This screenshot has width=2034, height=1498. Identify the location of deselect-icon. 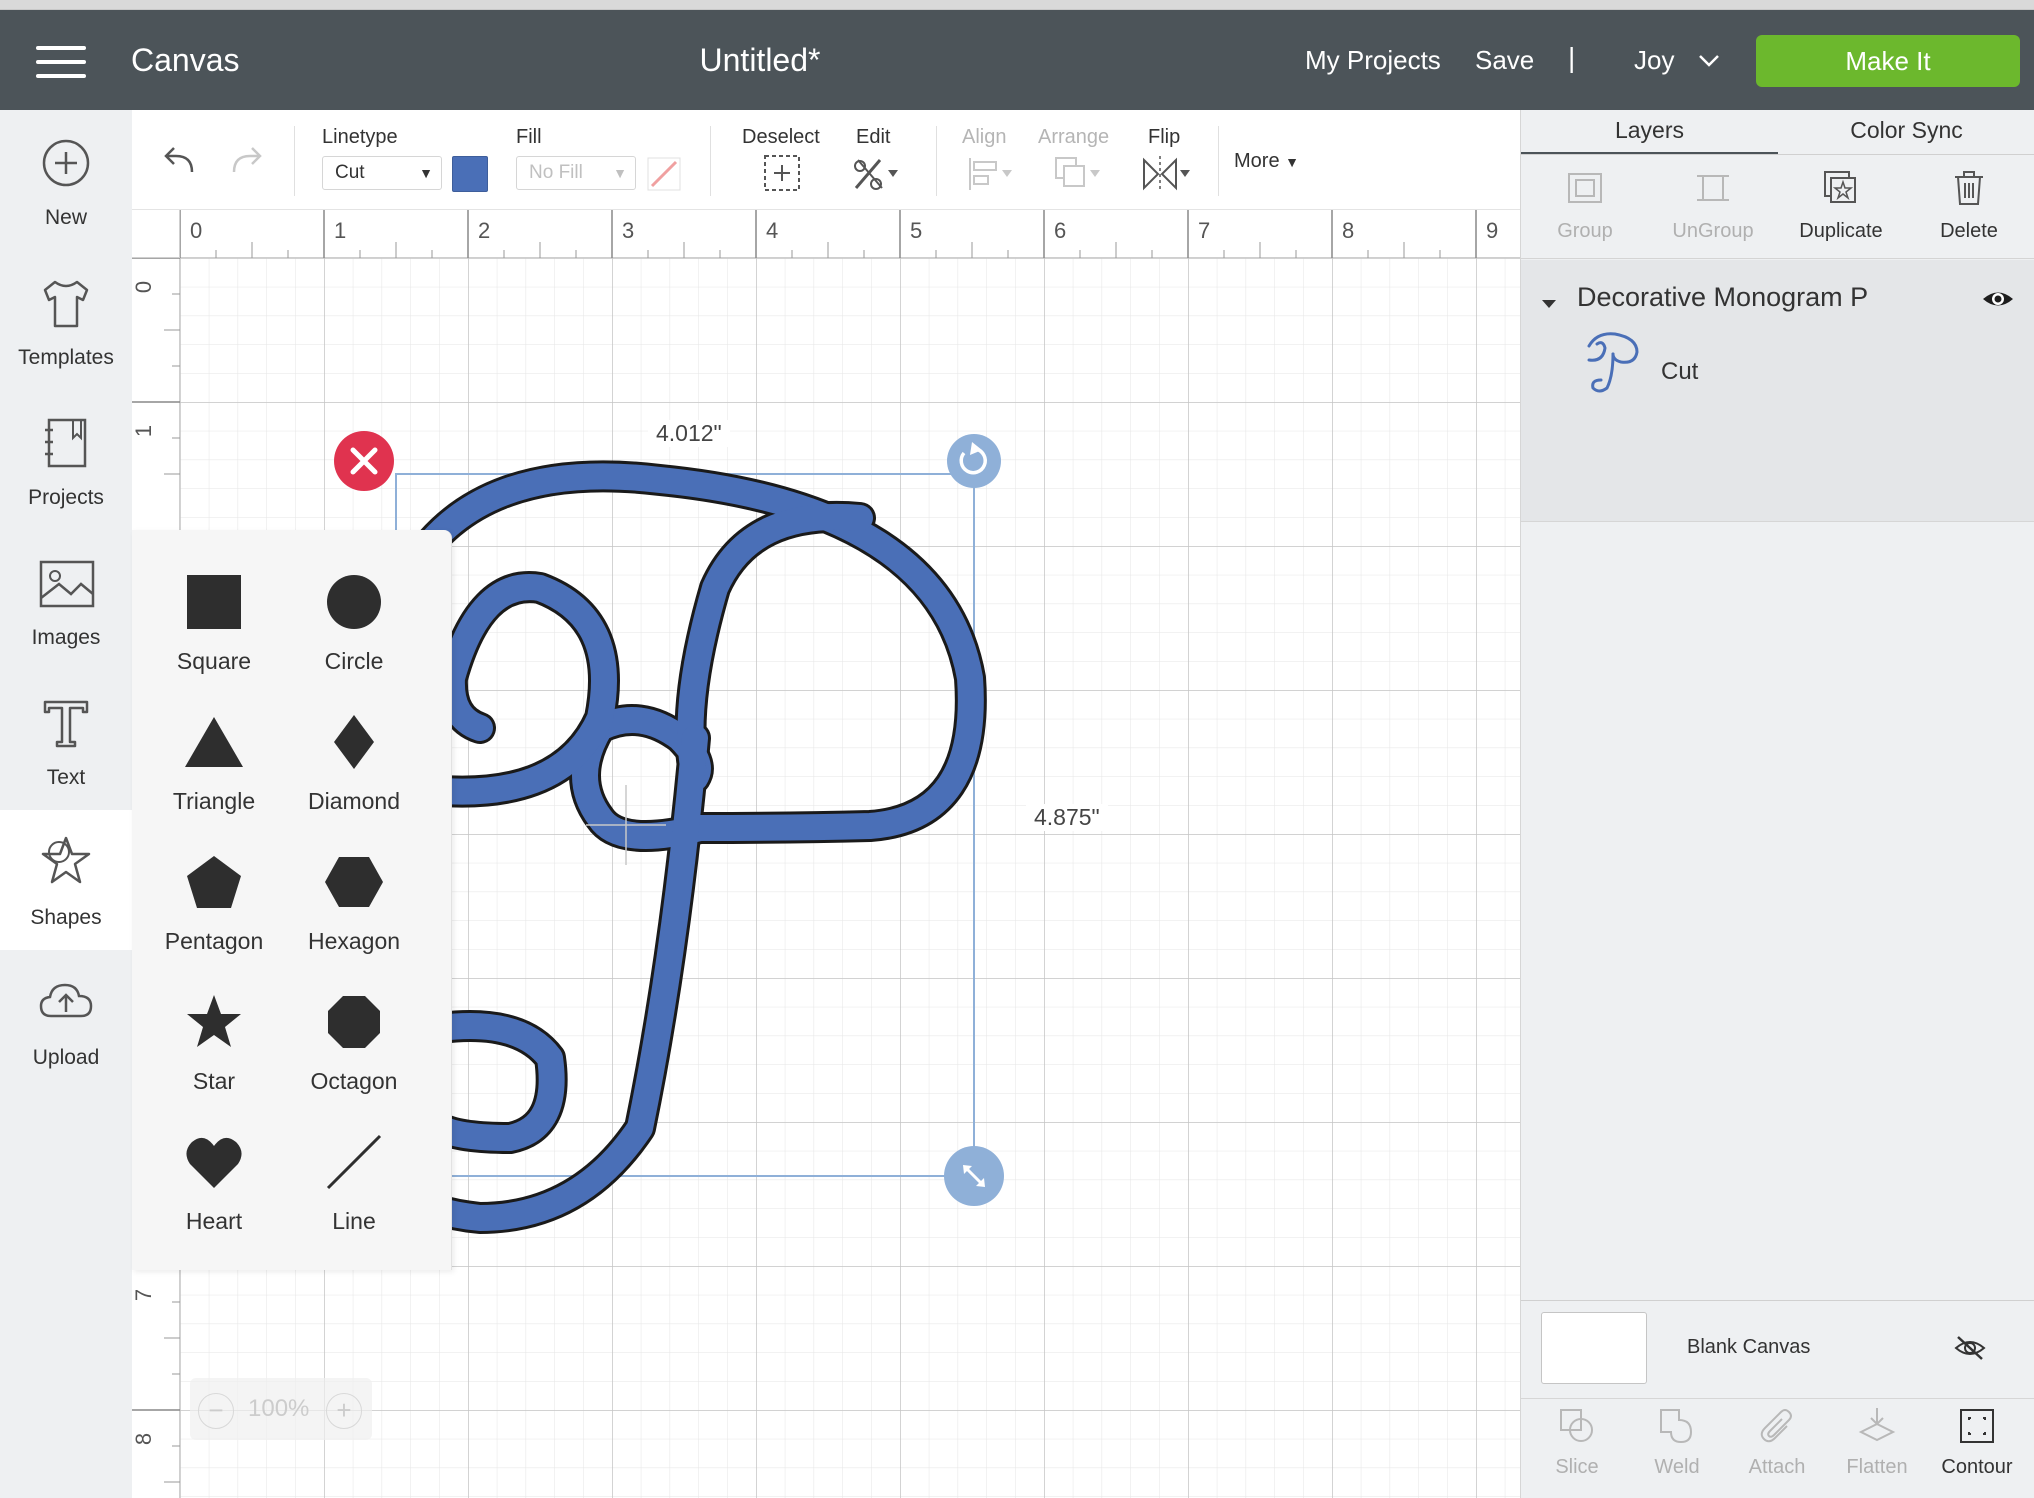
(783, 174).